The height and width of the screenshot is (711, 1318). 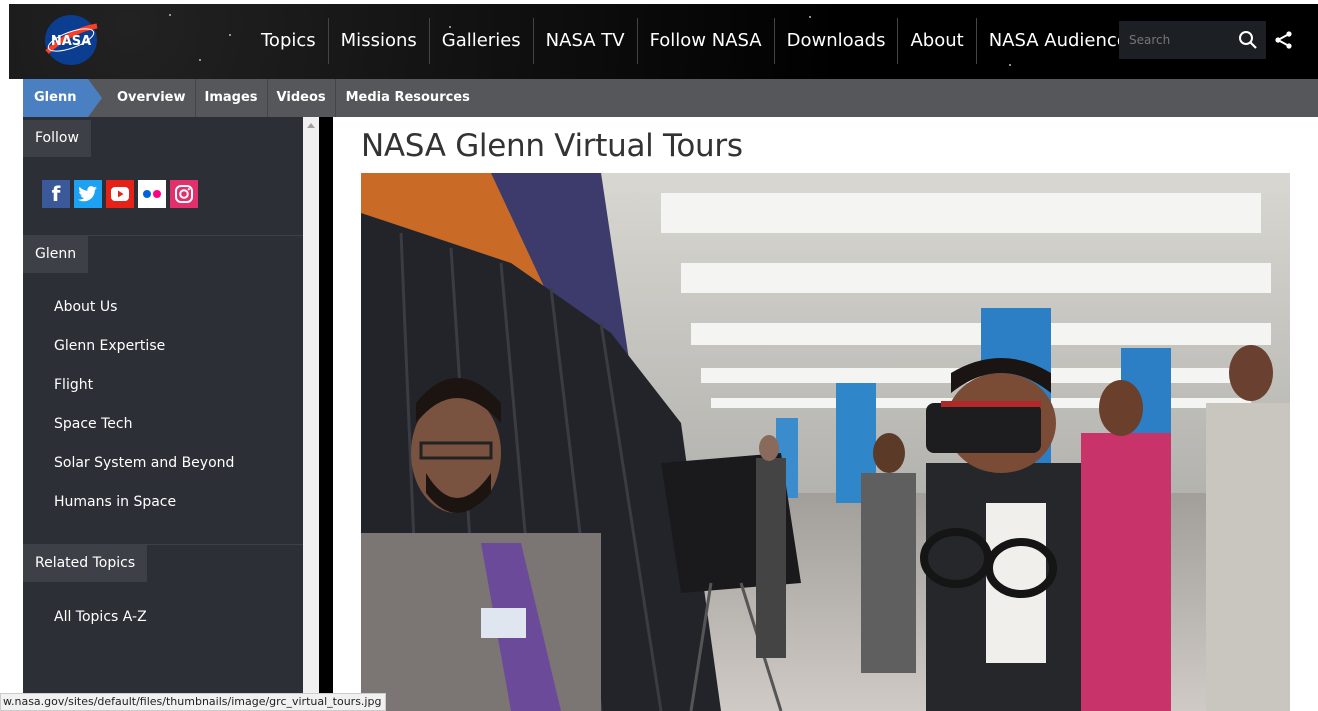 What do you see at coordinates (109, 346) in the screenshot?
I see `sidebar-link-glenn-expertise: Glenn Expertise` at bounding box center [109, 346].